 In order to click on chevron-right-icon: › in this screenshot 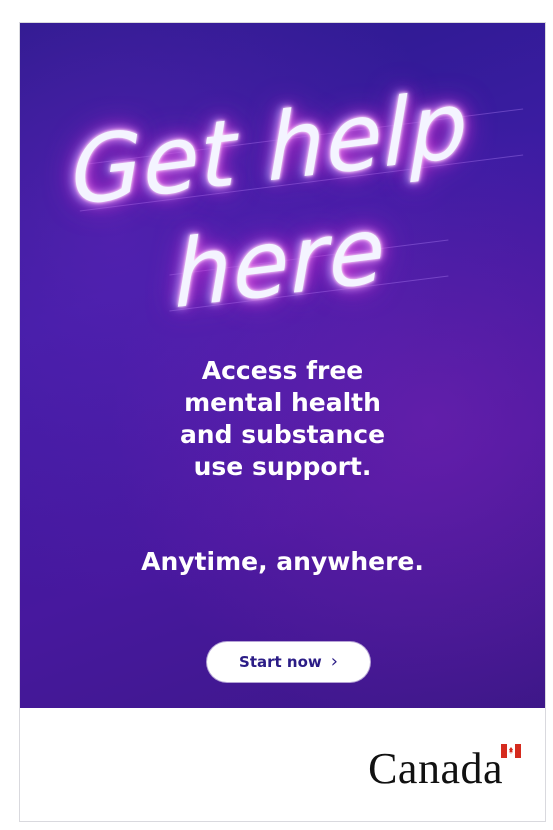, I will do `click(334, 661)`.